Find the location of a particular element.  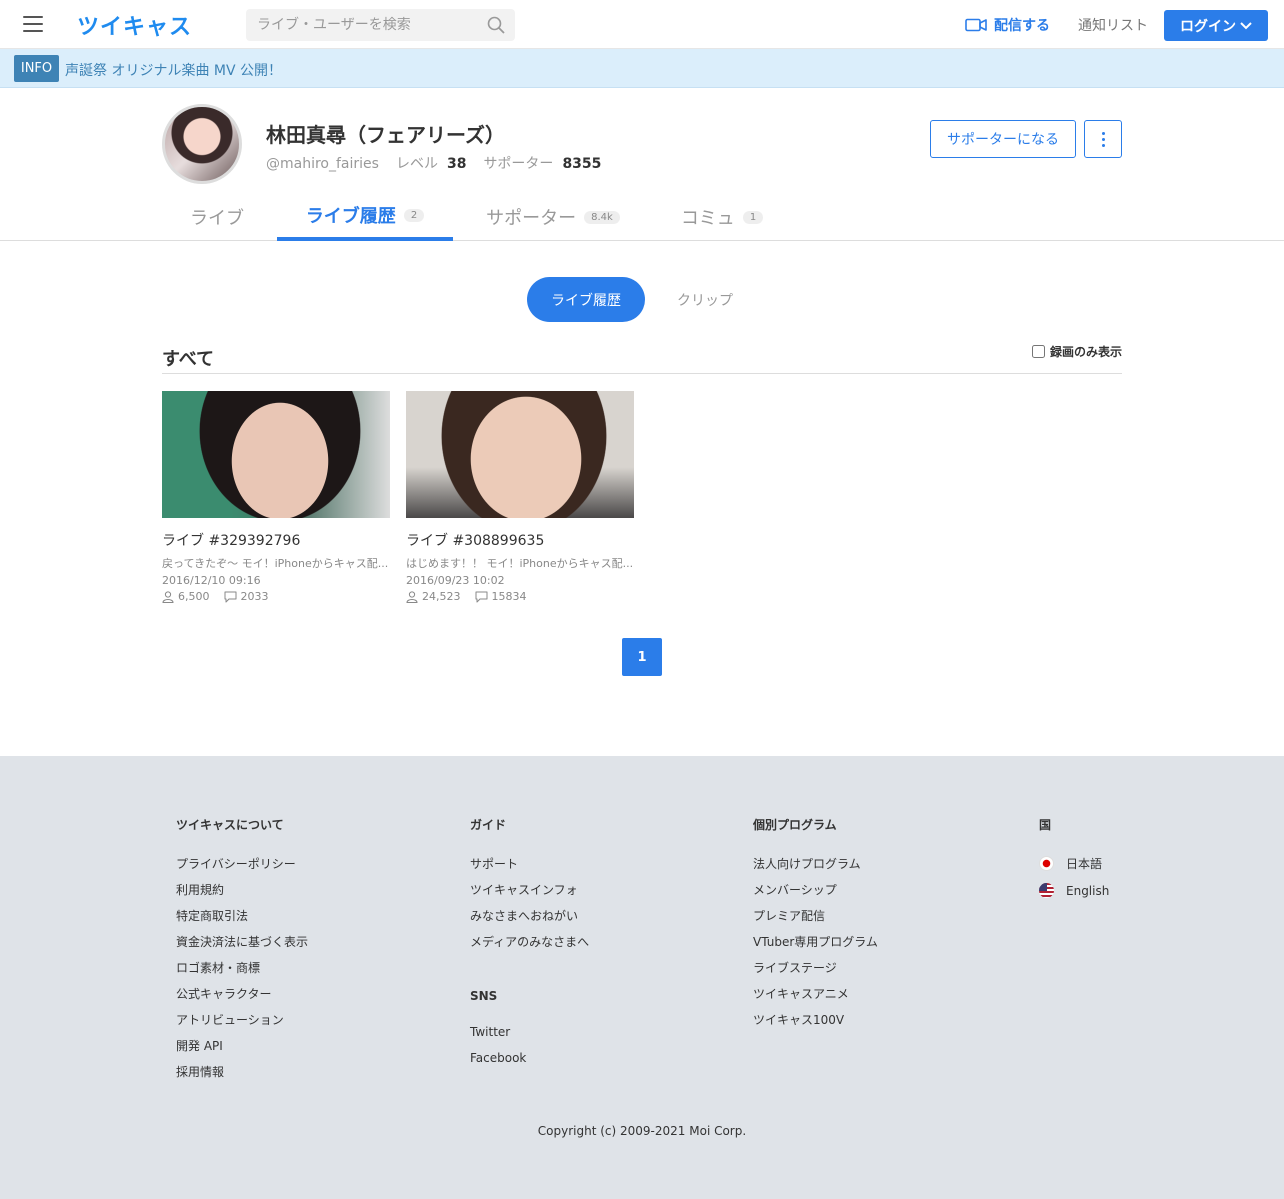

language-english: English is located at coordinates (1074, 896).